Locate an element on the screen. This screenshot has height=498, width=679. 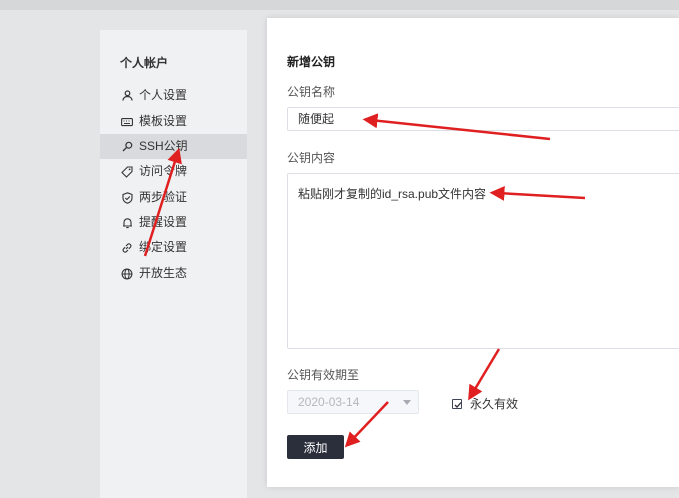
arrow-to-ssh-key is located at coordinates (162, 202).